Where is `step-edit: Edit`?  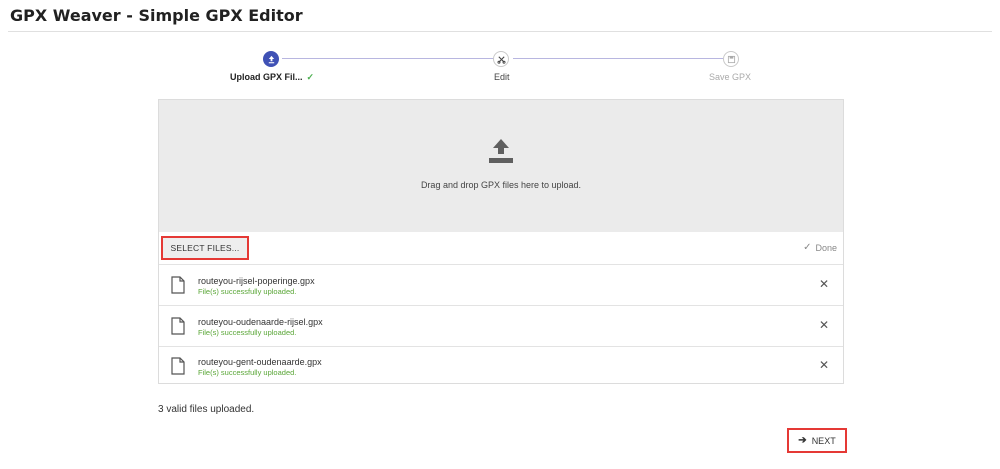
step-edit: Edit is located at coordinates (502, 77).